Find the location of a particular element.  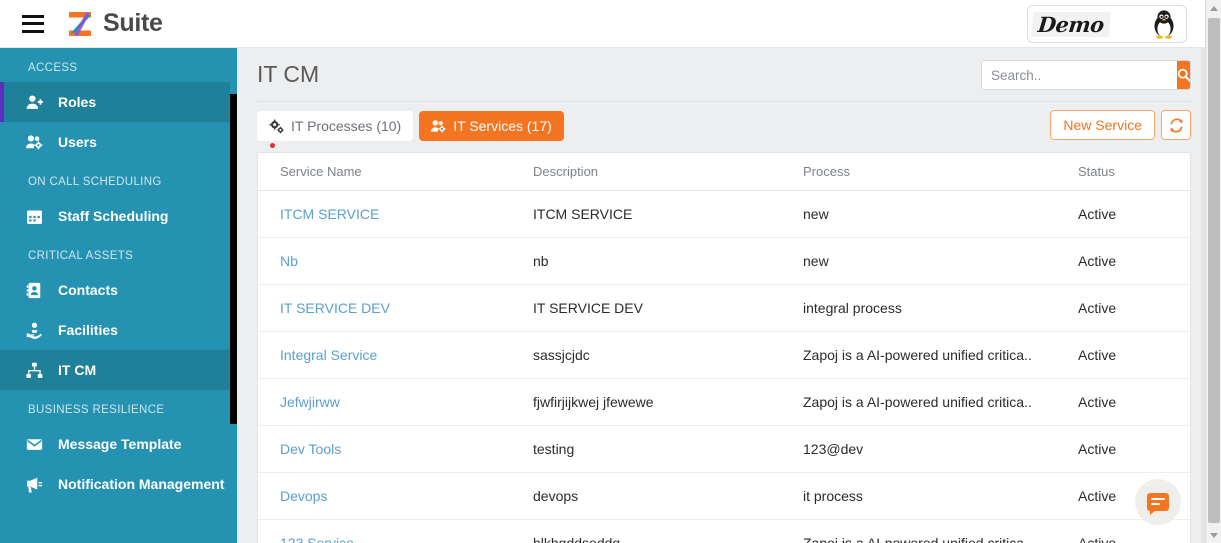

column-header: Status is located at coordinates (1134, 172).